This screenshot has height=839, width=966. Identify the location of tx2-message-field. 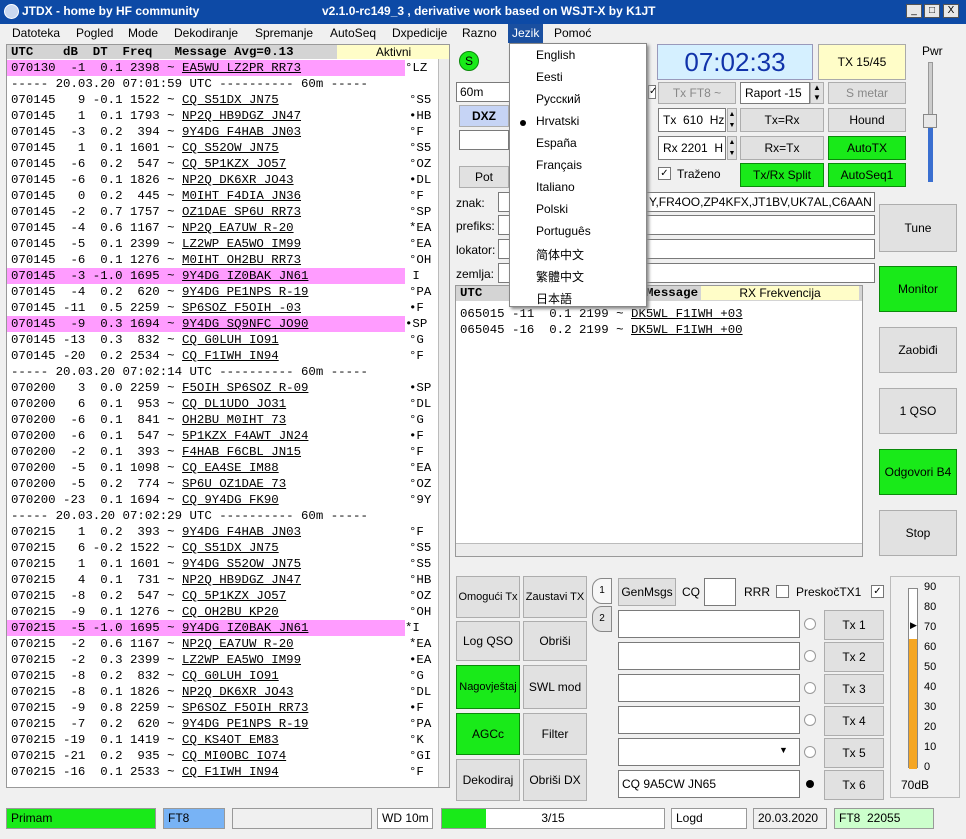
(709, 656).